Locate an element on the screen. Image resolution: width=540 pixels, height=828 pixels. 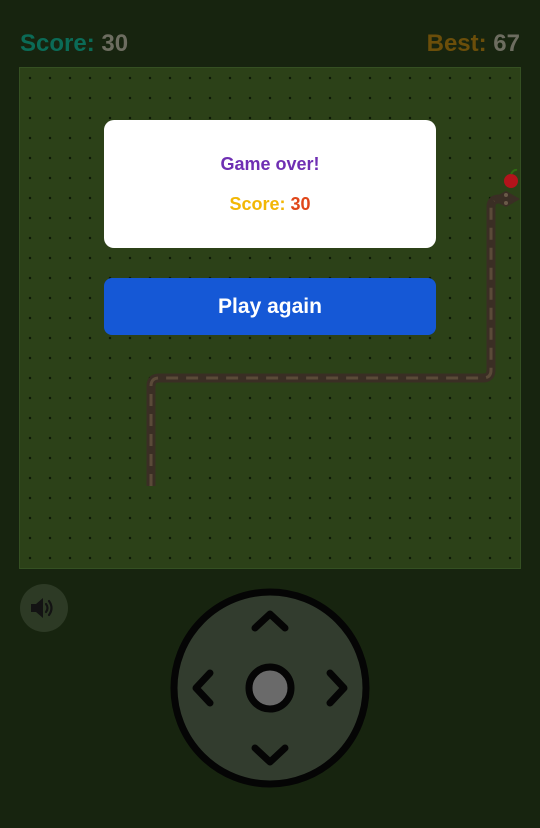
current-score: Score: 30 is located at coordinates (74, 44).